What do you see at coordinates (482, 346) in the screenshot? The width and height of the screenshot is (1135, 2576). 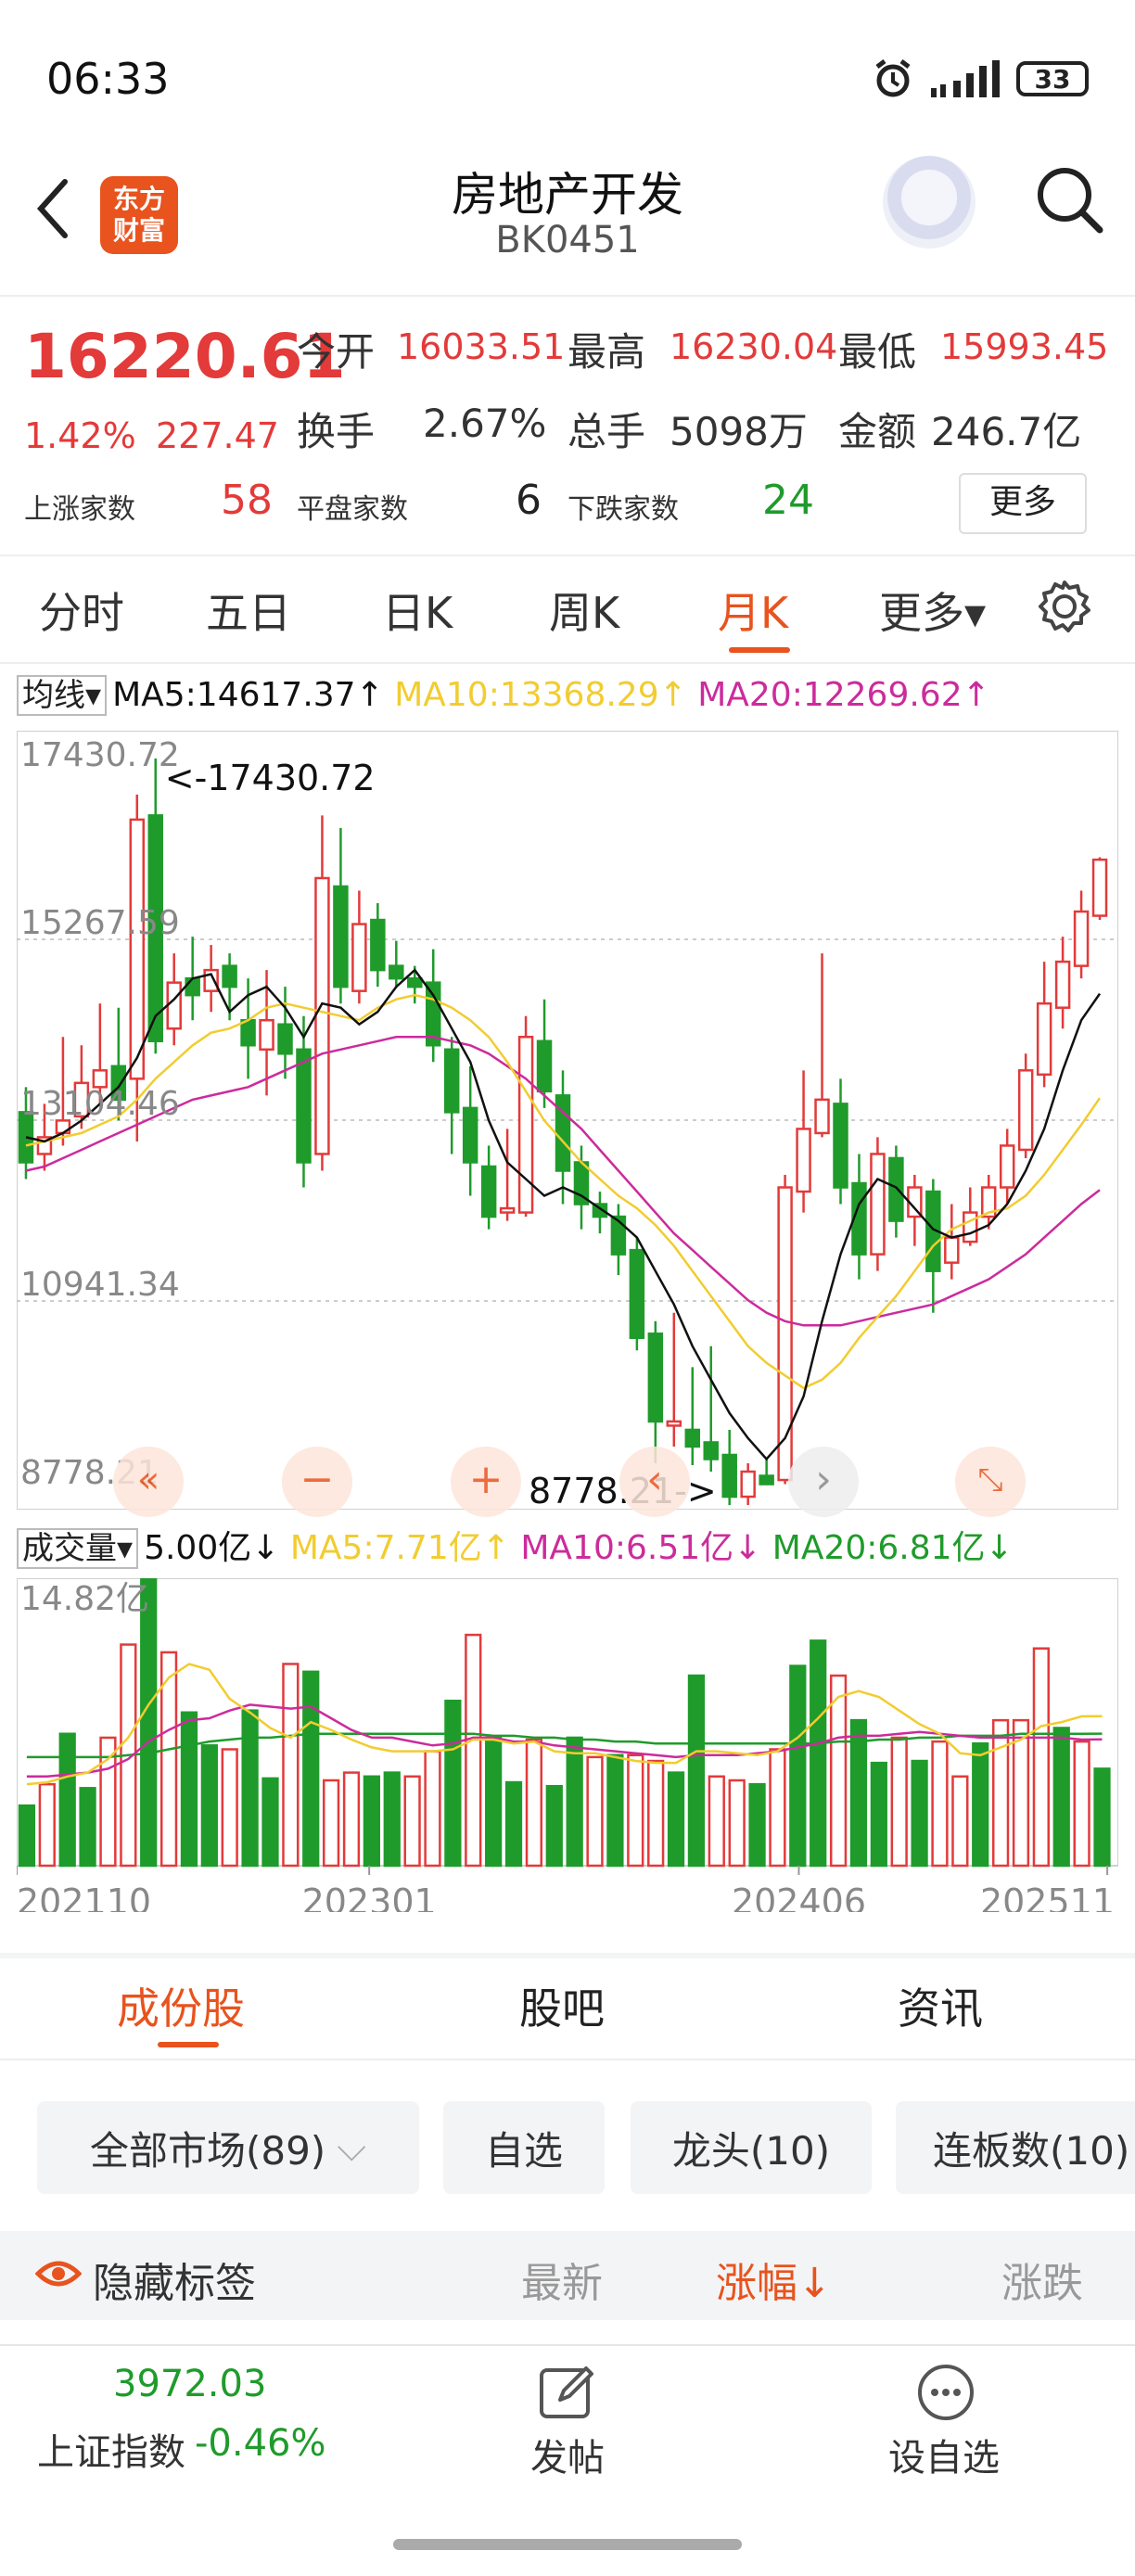 I see `open-value: 16033.51` at bounding box center [482, 346].